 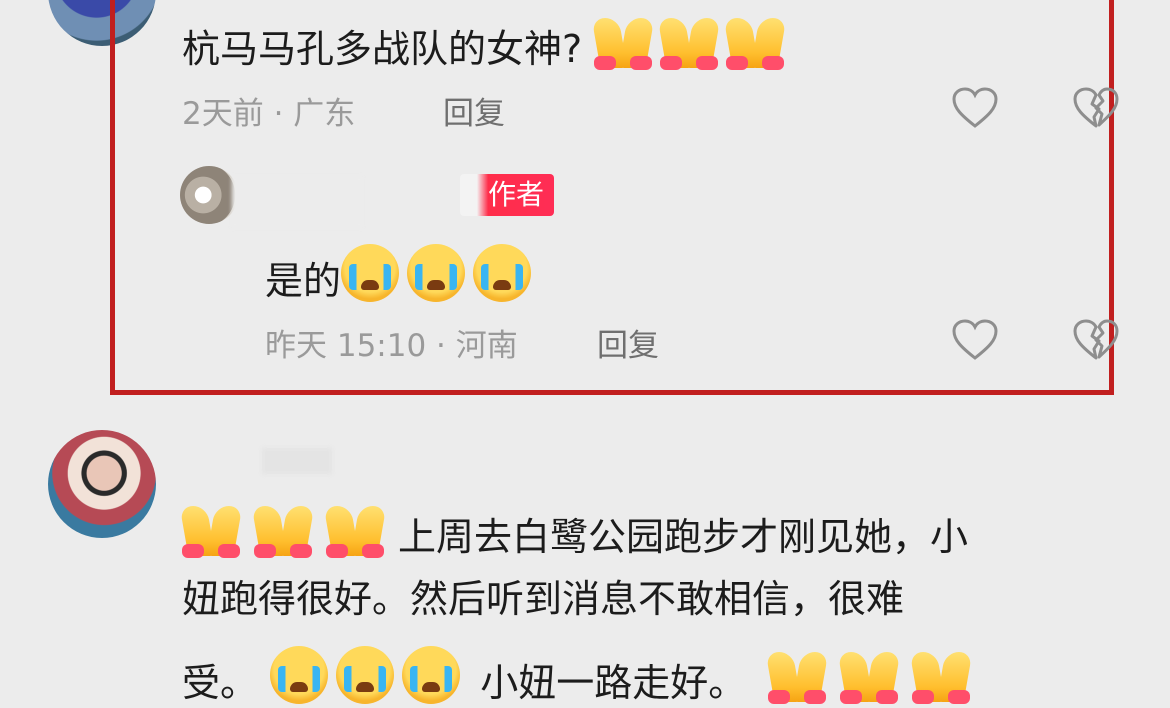 I want to click on comment-text: 杭马马孔多战队的女神?, so click(x=487, y=44).